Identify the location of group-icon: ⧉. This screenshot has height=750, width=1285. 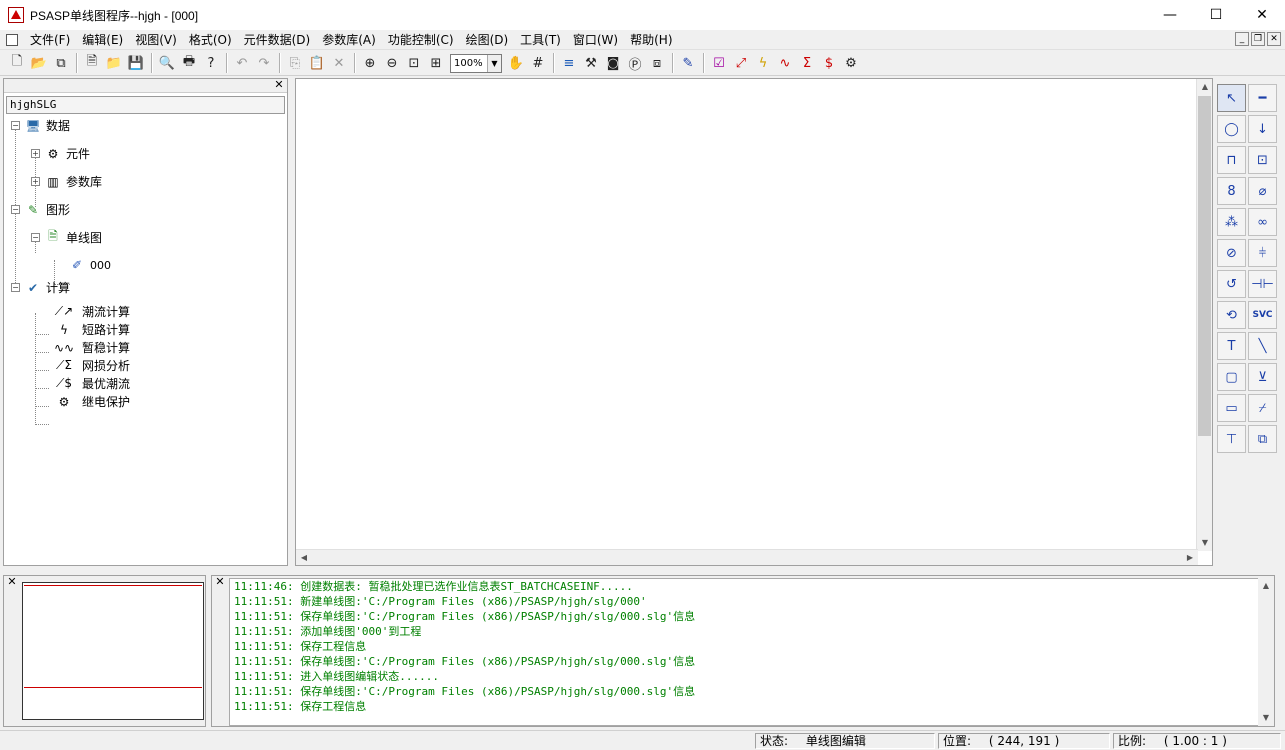
(1262, 439).